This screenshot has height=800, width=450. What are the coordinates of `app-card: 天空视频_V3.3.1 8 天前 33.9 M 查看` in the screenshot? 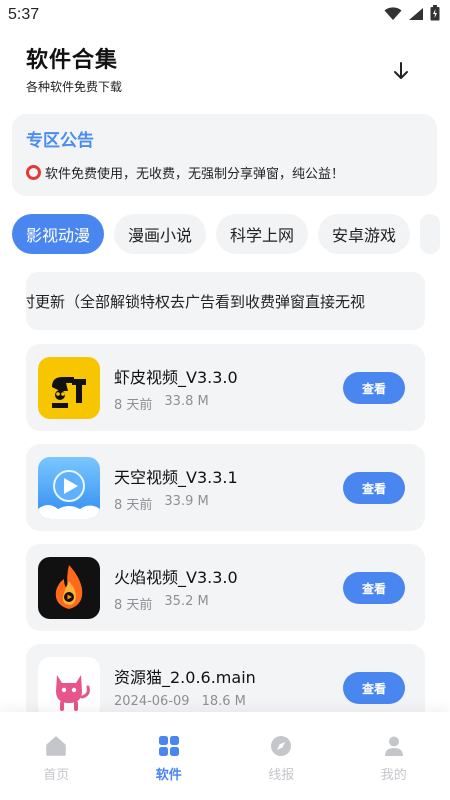 It's located at (225, 487).